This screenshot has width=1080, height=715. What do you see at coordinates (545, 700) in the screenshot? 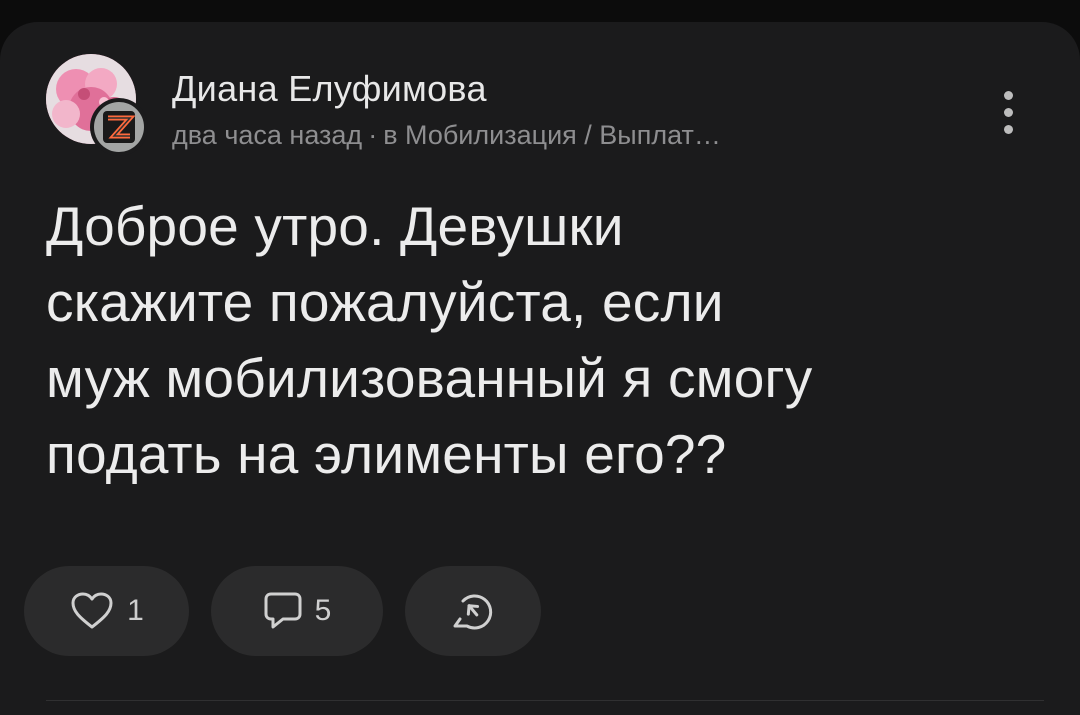
I see `divider` at bounding box center [545, 700].